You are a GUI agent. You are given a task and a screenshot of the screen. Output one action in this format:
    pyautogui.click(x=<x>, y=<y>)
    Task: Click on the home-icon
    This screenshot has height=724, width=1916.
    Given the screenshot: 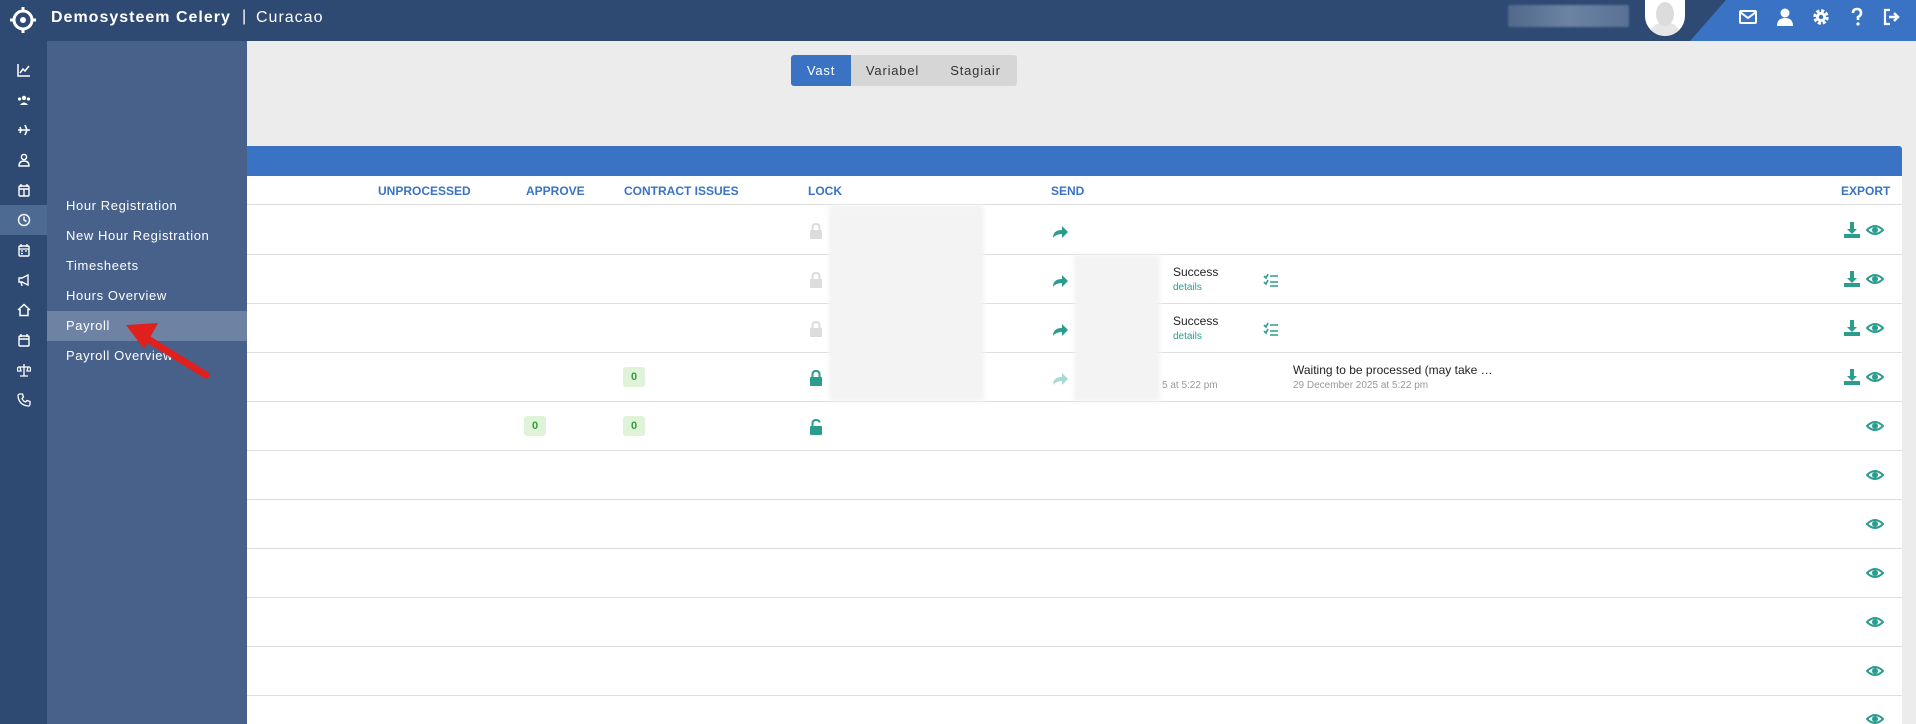 What is the action you would take?
    pyautogui.click(x=23, y=310)
    